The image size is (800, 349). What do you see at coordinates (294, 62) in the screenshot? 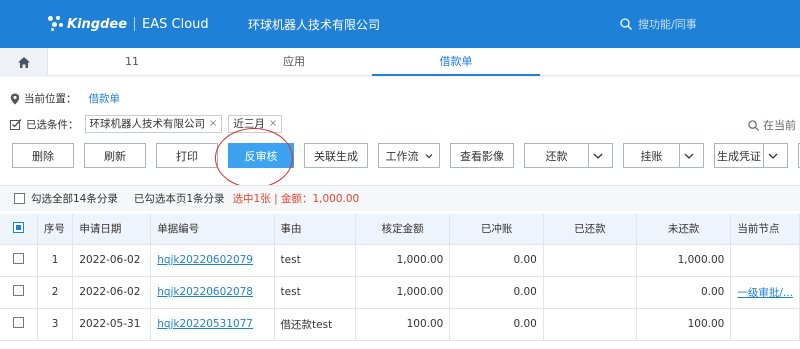
I see `tab-apps: 应用` at bounding box center [294, 62].